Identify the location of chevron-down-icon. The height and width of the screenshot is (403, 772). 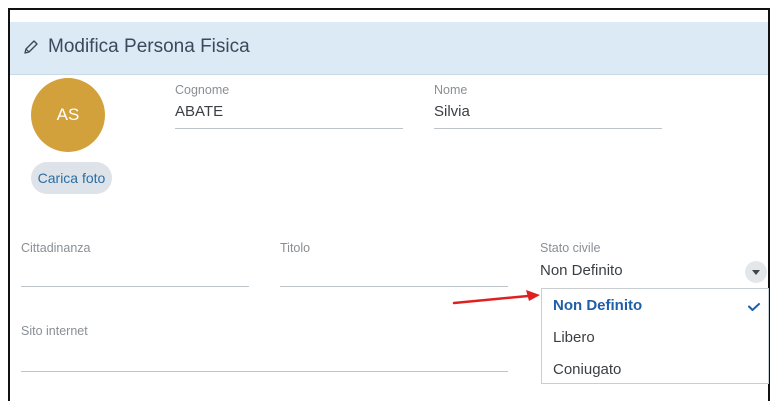
(756, 272).